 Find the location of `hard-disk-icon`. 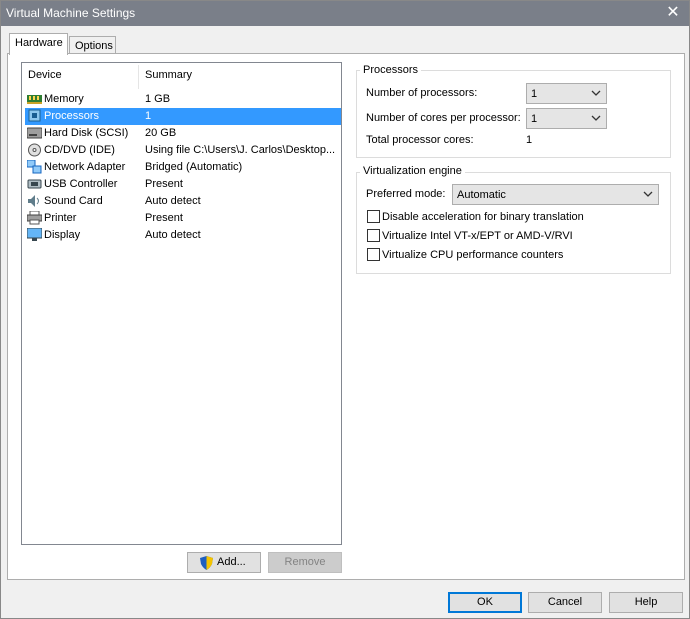

hard-disk-icon is located at coordinates (34, 133).